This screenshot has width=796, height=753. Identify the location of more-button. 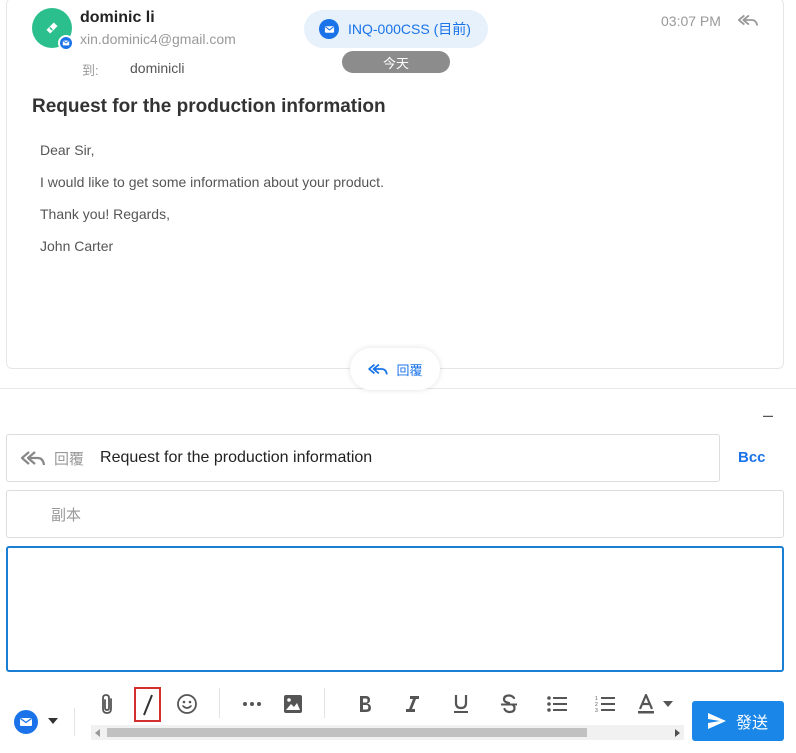
(252, 704).